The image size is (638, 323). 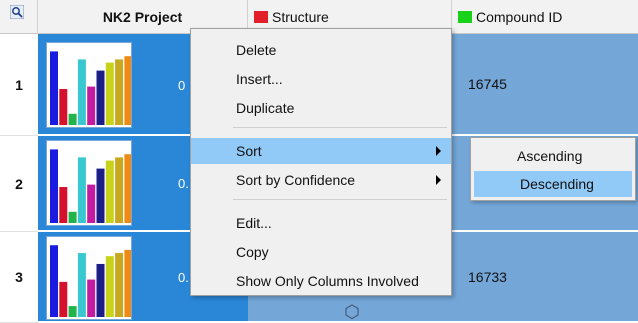 What do you see at coordinates (19, 277) in the screenshot?
I see `row-number: 3` at bounding box center [19, 277].